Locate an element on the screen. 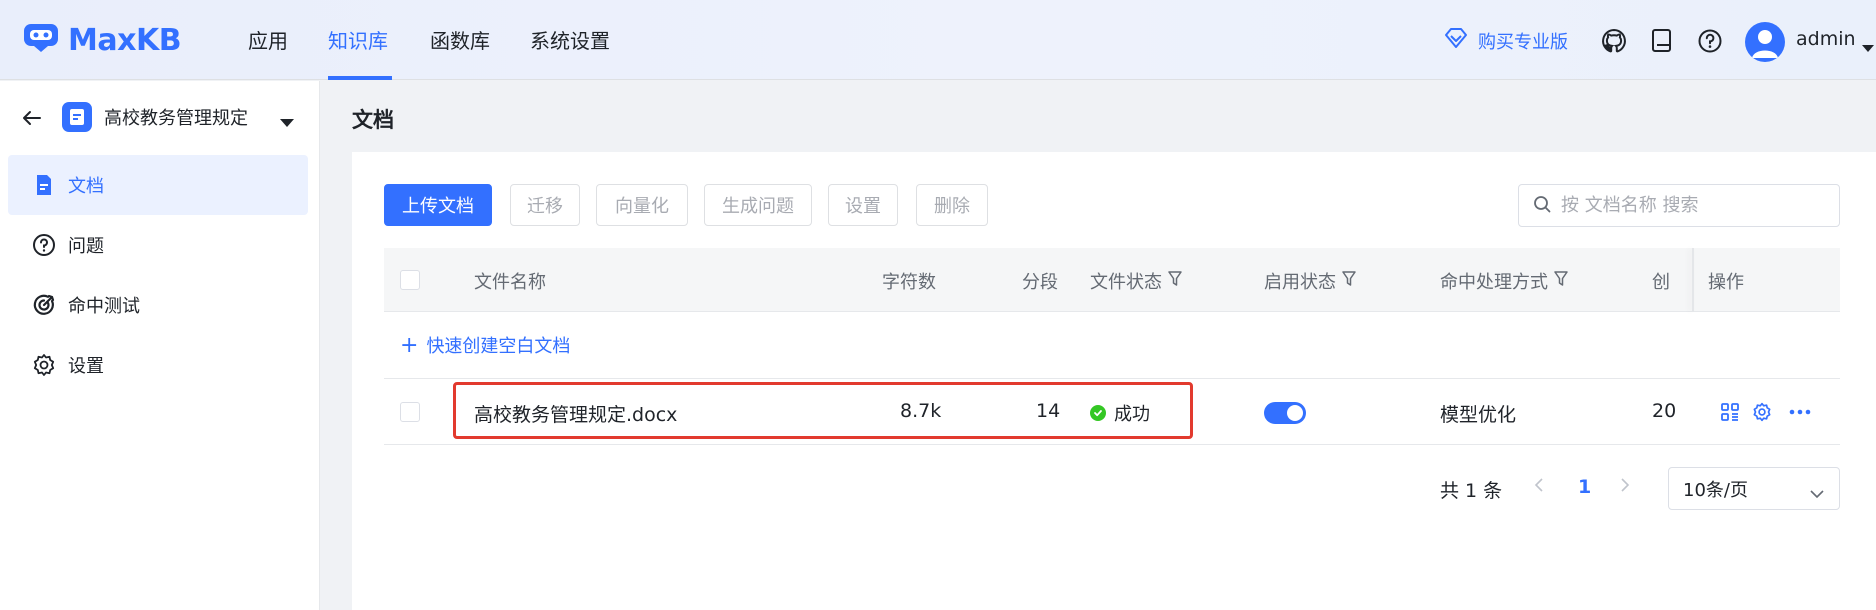 The height and width of the screenshot is (610, 1876). quick-create-label: 快速创建空白文档 is located at coordinates (498, 346).